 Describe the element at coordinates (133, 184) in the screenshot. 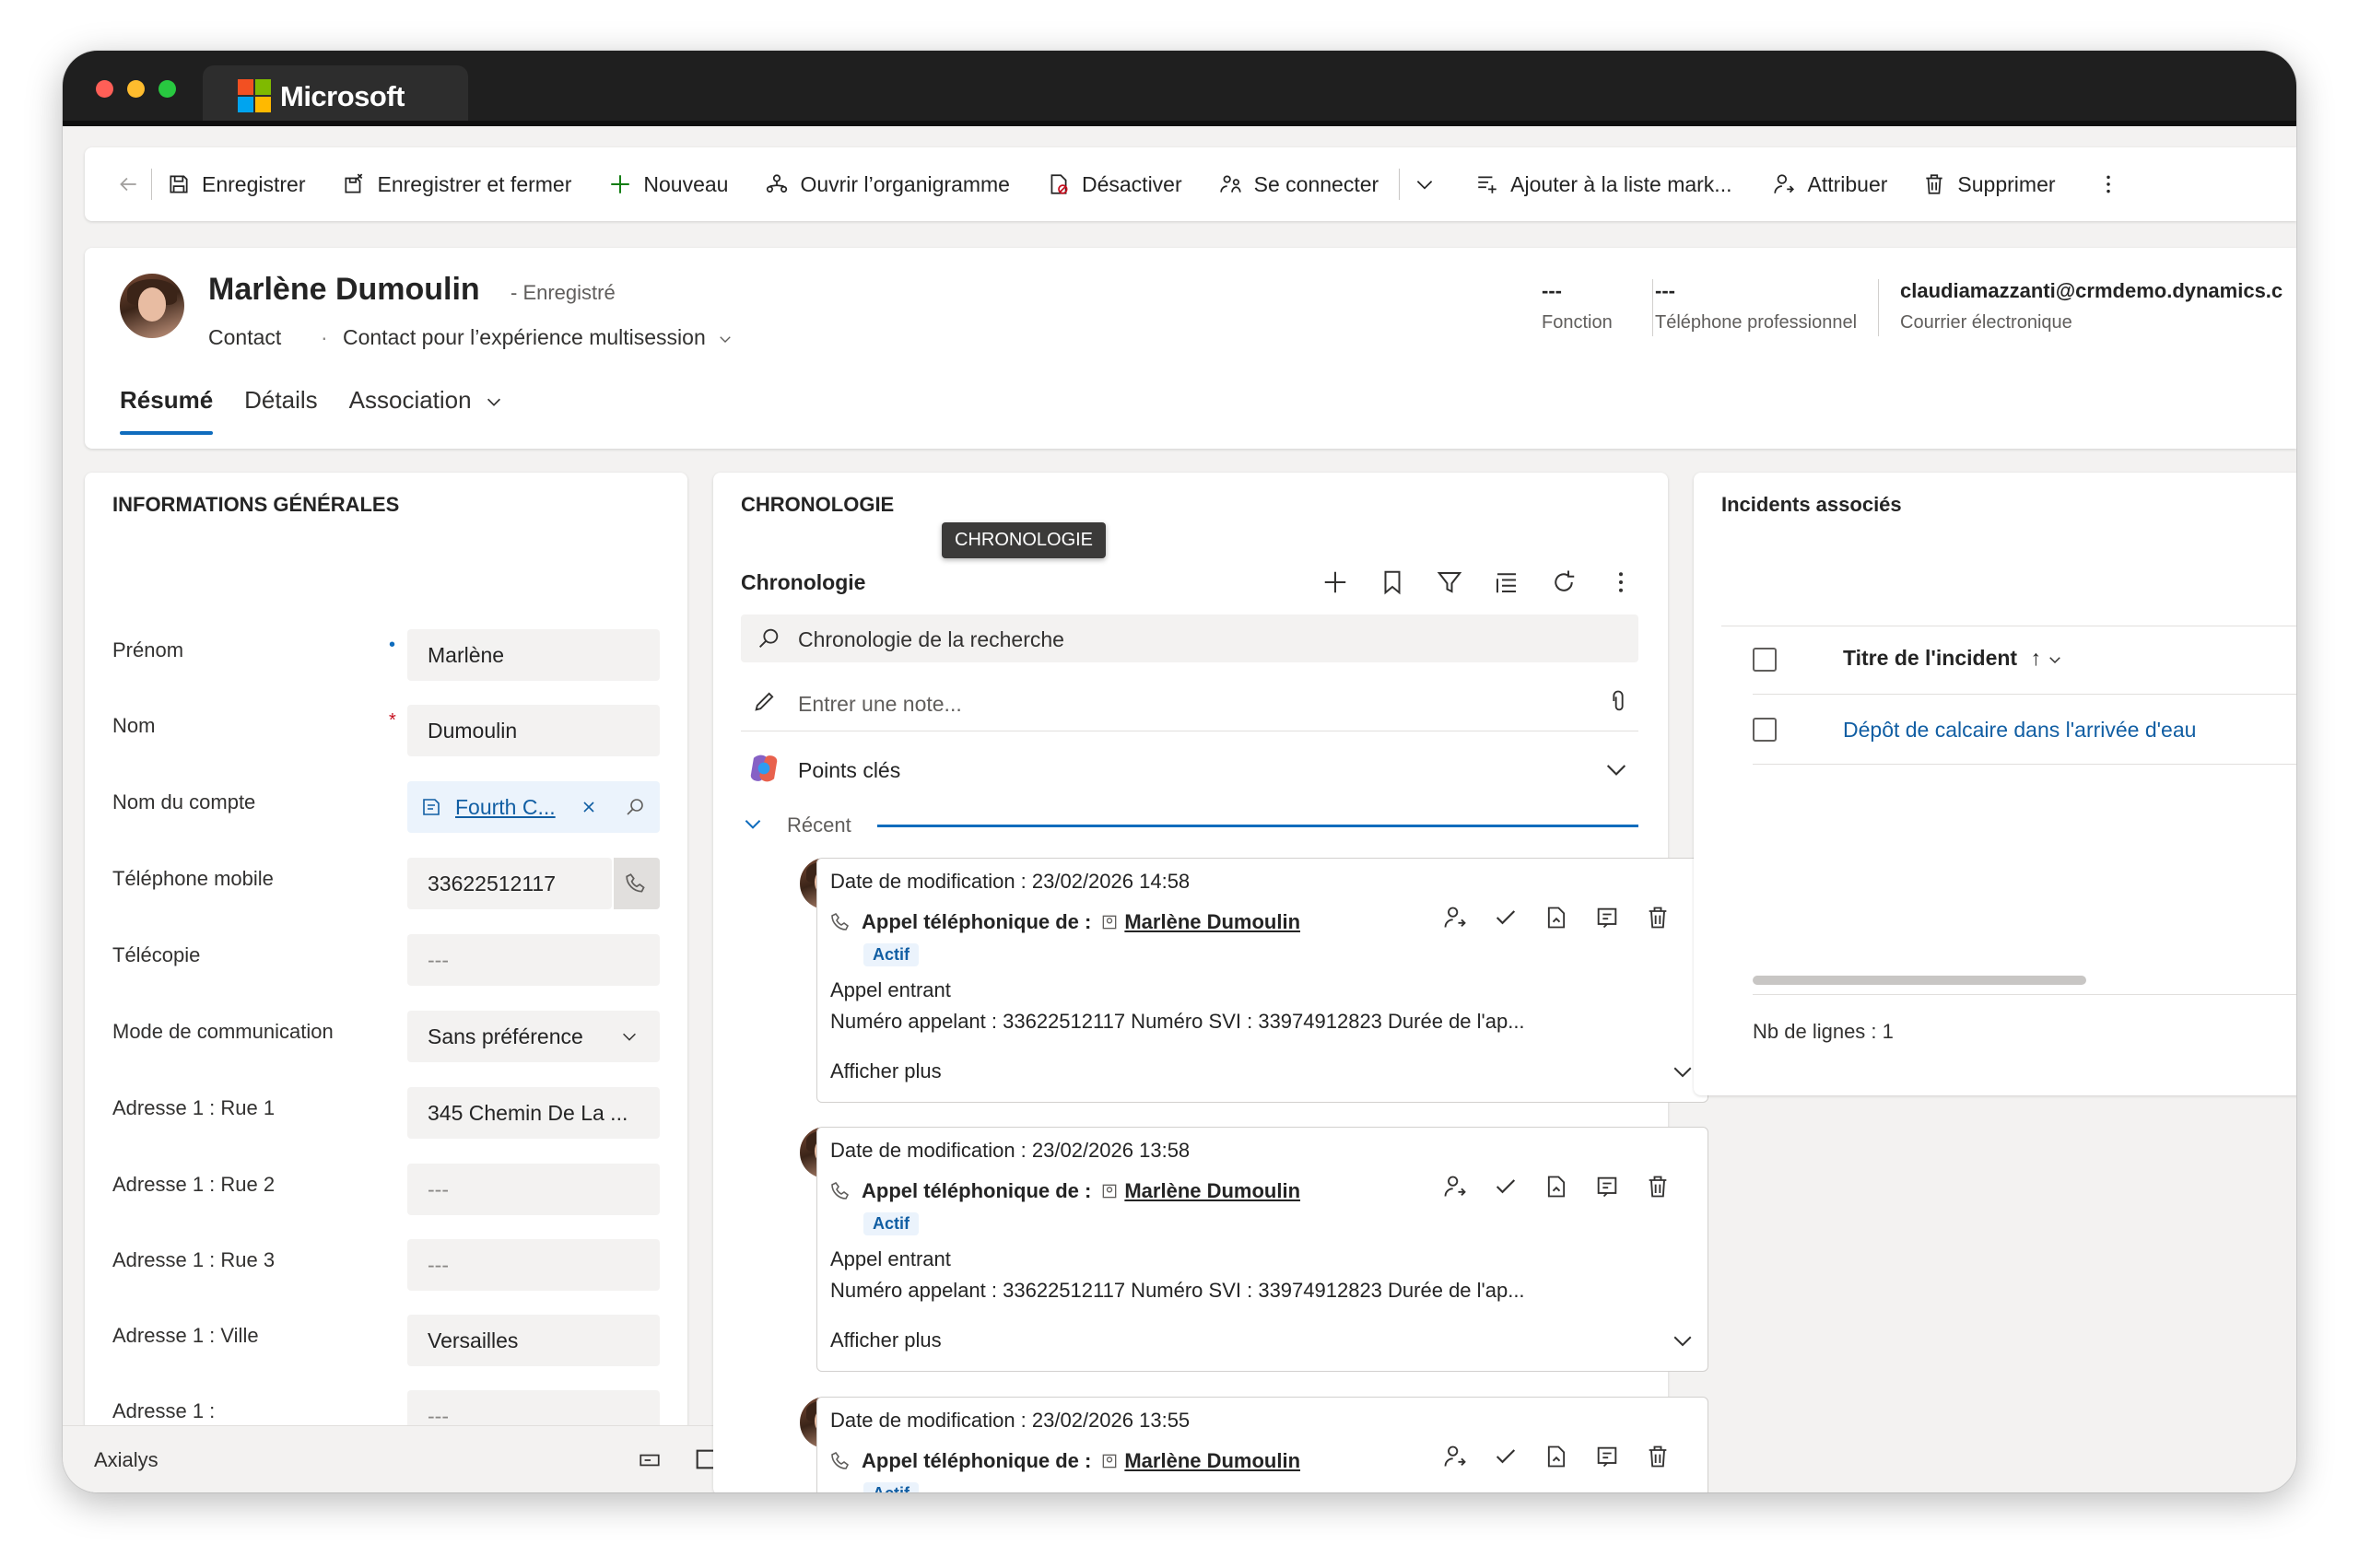

I see `back-button` at that location.